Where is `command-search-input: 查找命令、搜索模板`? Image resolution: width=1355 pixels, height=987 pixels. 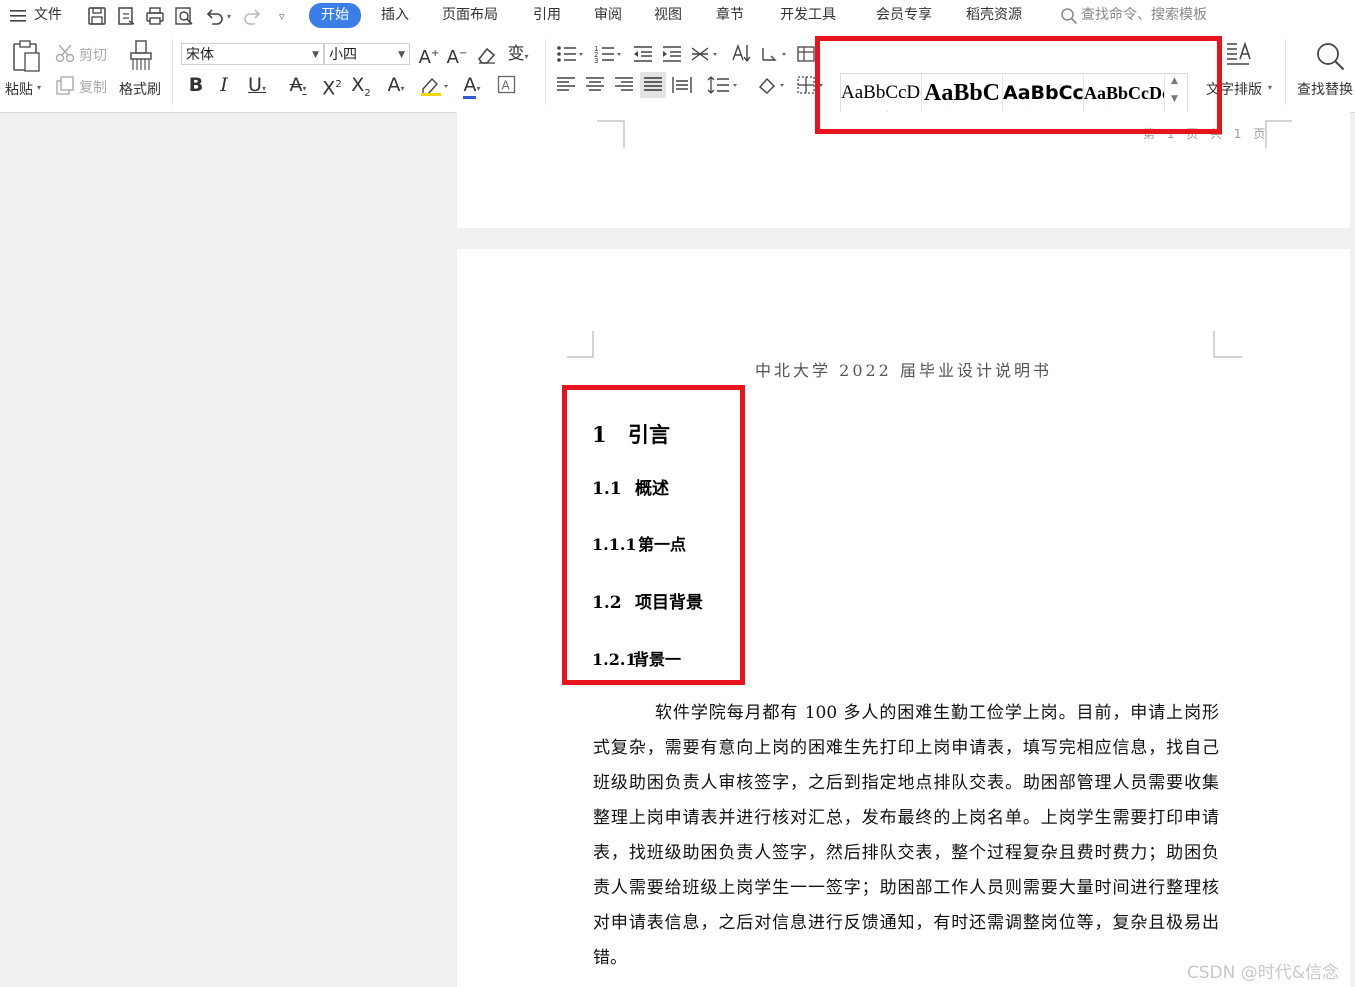
command-search-input: 查找命令、搜索模板 is located at coordinates (1144, 15).